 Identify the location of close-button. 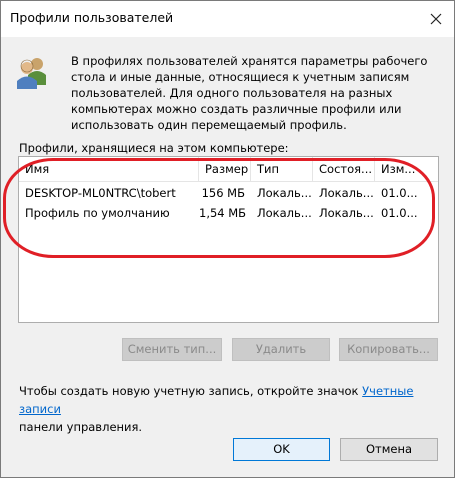
(436, 19).